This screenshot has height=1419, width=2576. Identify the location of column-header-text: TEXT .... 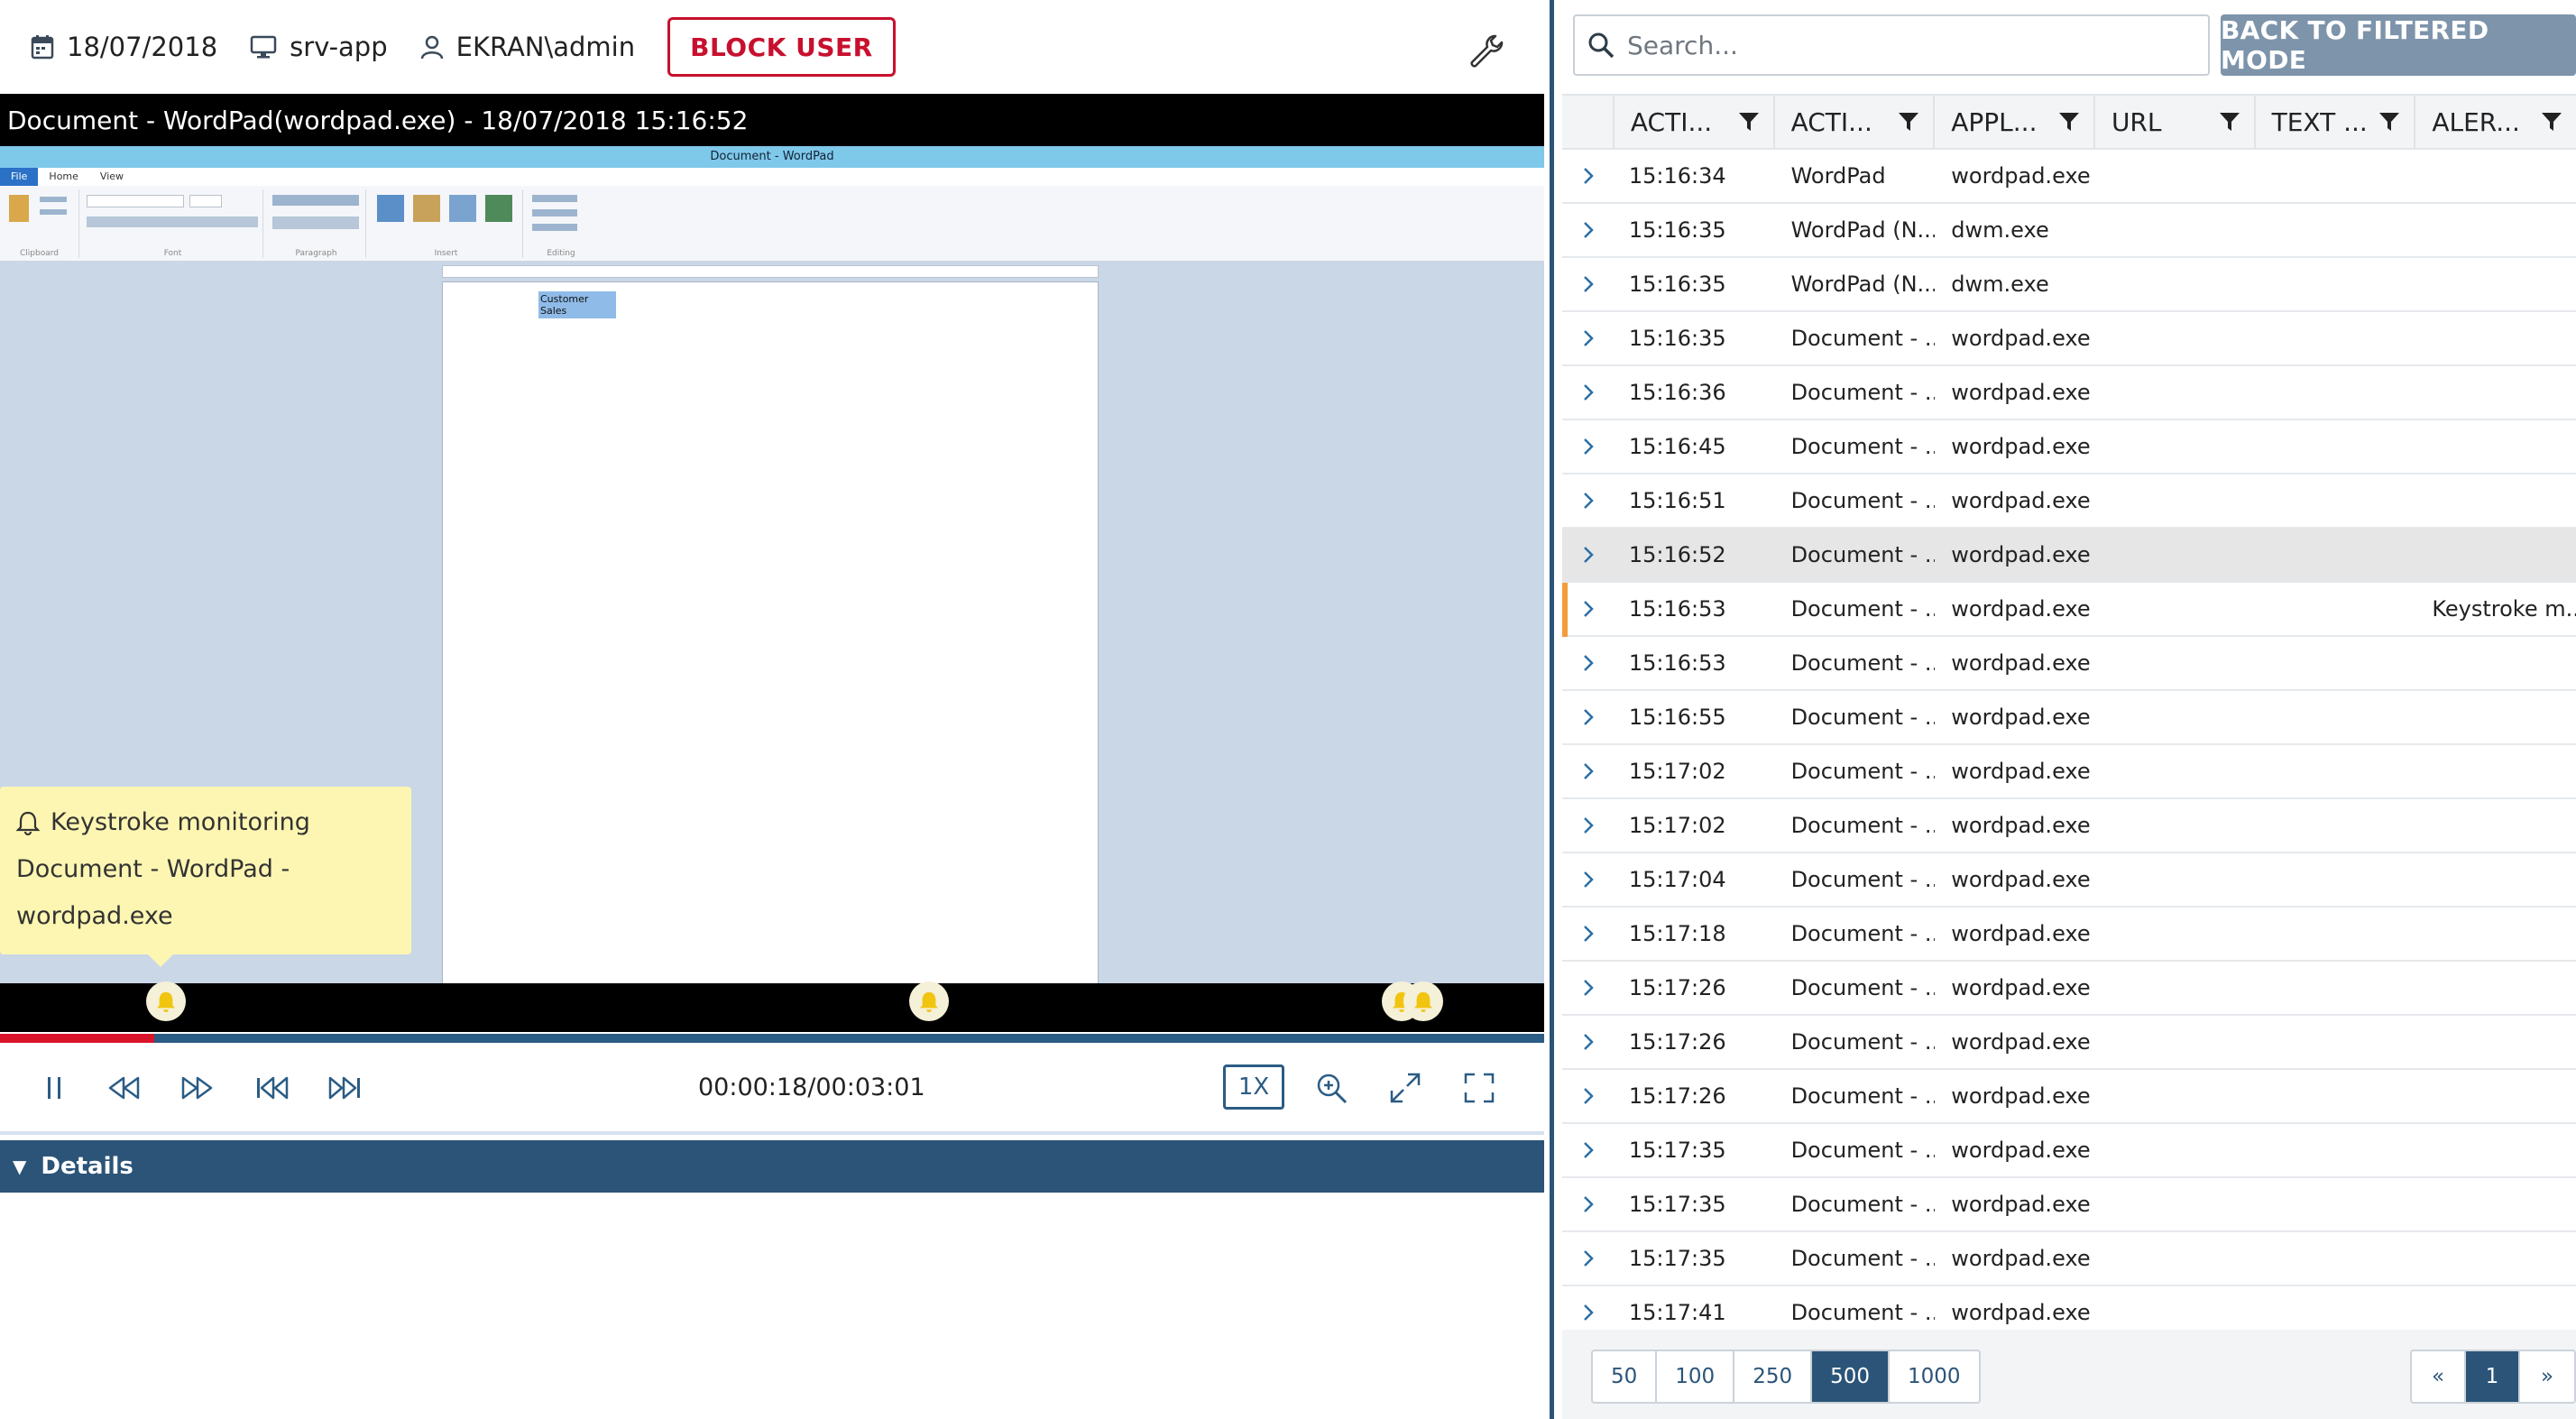
(2336, 122).